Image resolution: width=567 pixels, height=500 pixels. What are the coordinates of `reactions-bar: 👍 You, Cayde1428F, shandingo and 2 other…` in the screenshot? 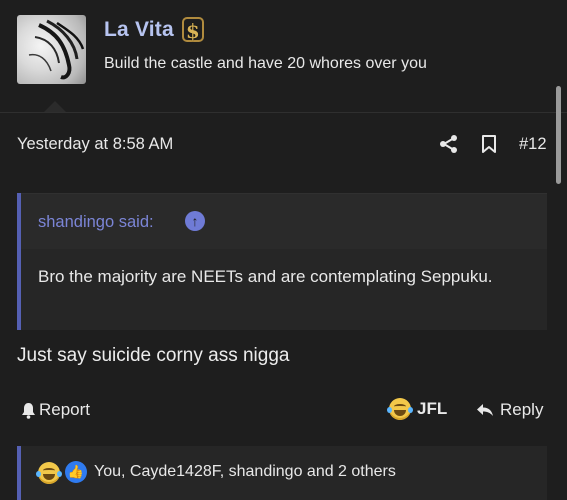 It's located at (282, 473).